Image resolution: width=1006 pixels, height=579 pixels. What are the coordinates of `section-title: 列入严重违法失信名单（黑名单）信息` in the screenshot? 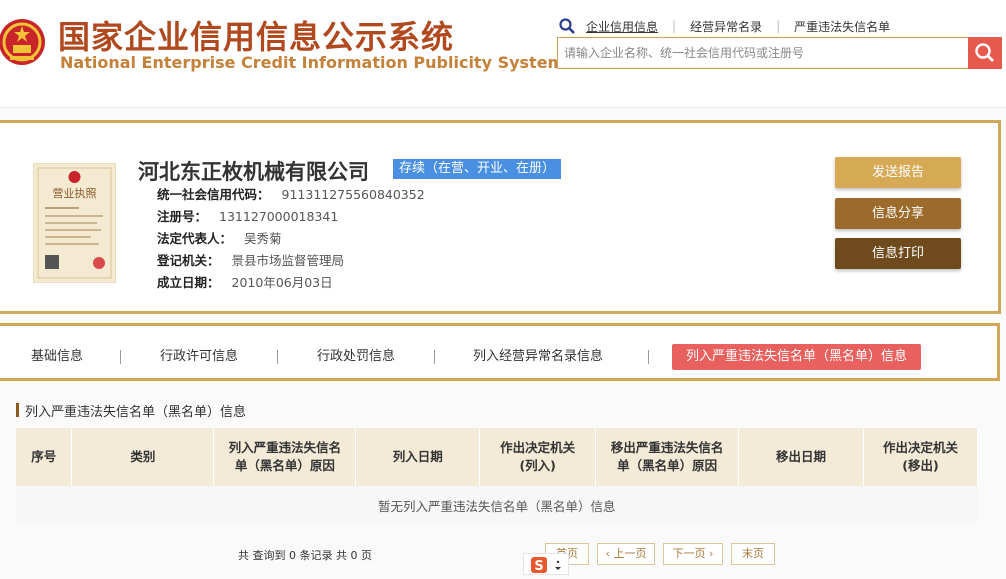 It's located at (131, 410).